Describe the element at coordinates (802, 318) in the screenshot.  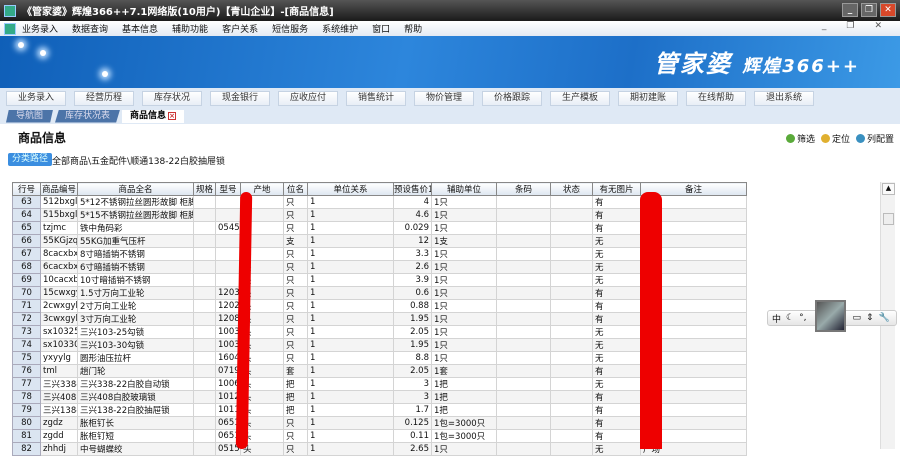
I see `punct-icon: °,` at that location.